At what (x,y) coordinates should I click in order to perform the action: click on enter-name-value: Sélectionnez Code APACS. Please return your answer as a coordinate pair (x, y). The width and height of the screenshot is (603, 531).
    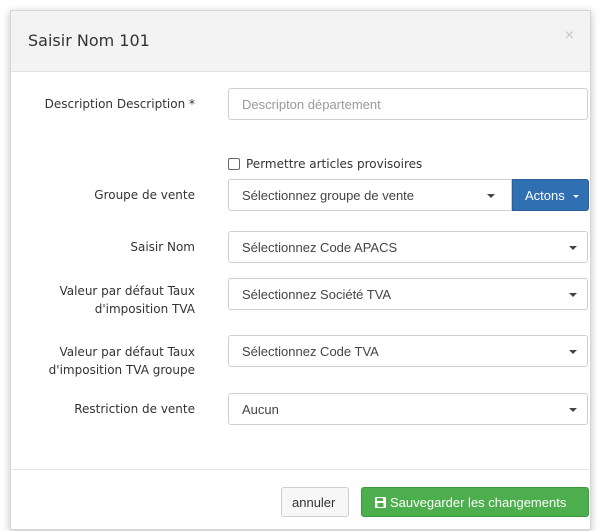
    Looking at the image, I should click on (320, 247).